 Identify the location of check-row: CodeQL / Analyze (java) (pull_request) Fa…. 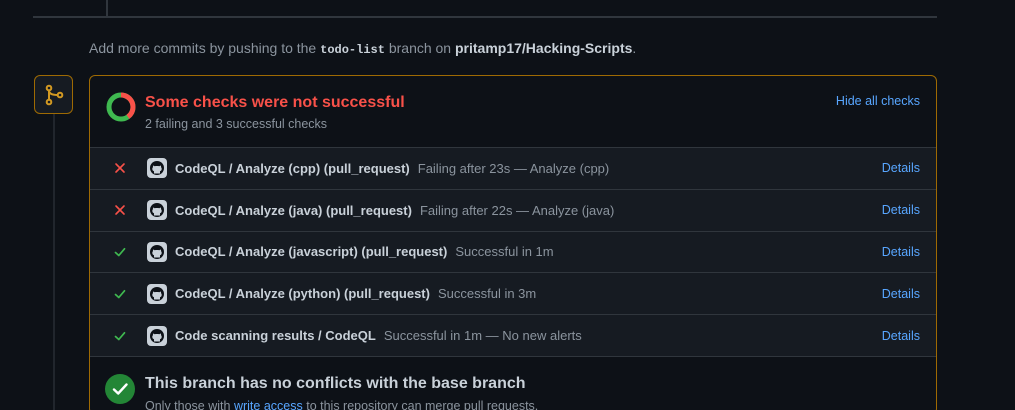
(513, 210).